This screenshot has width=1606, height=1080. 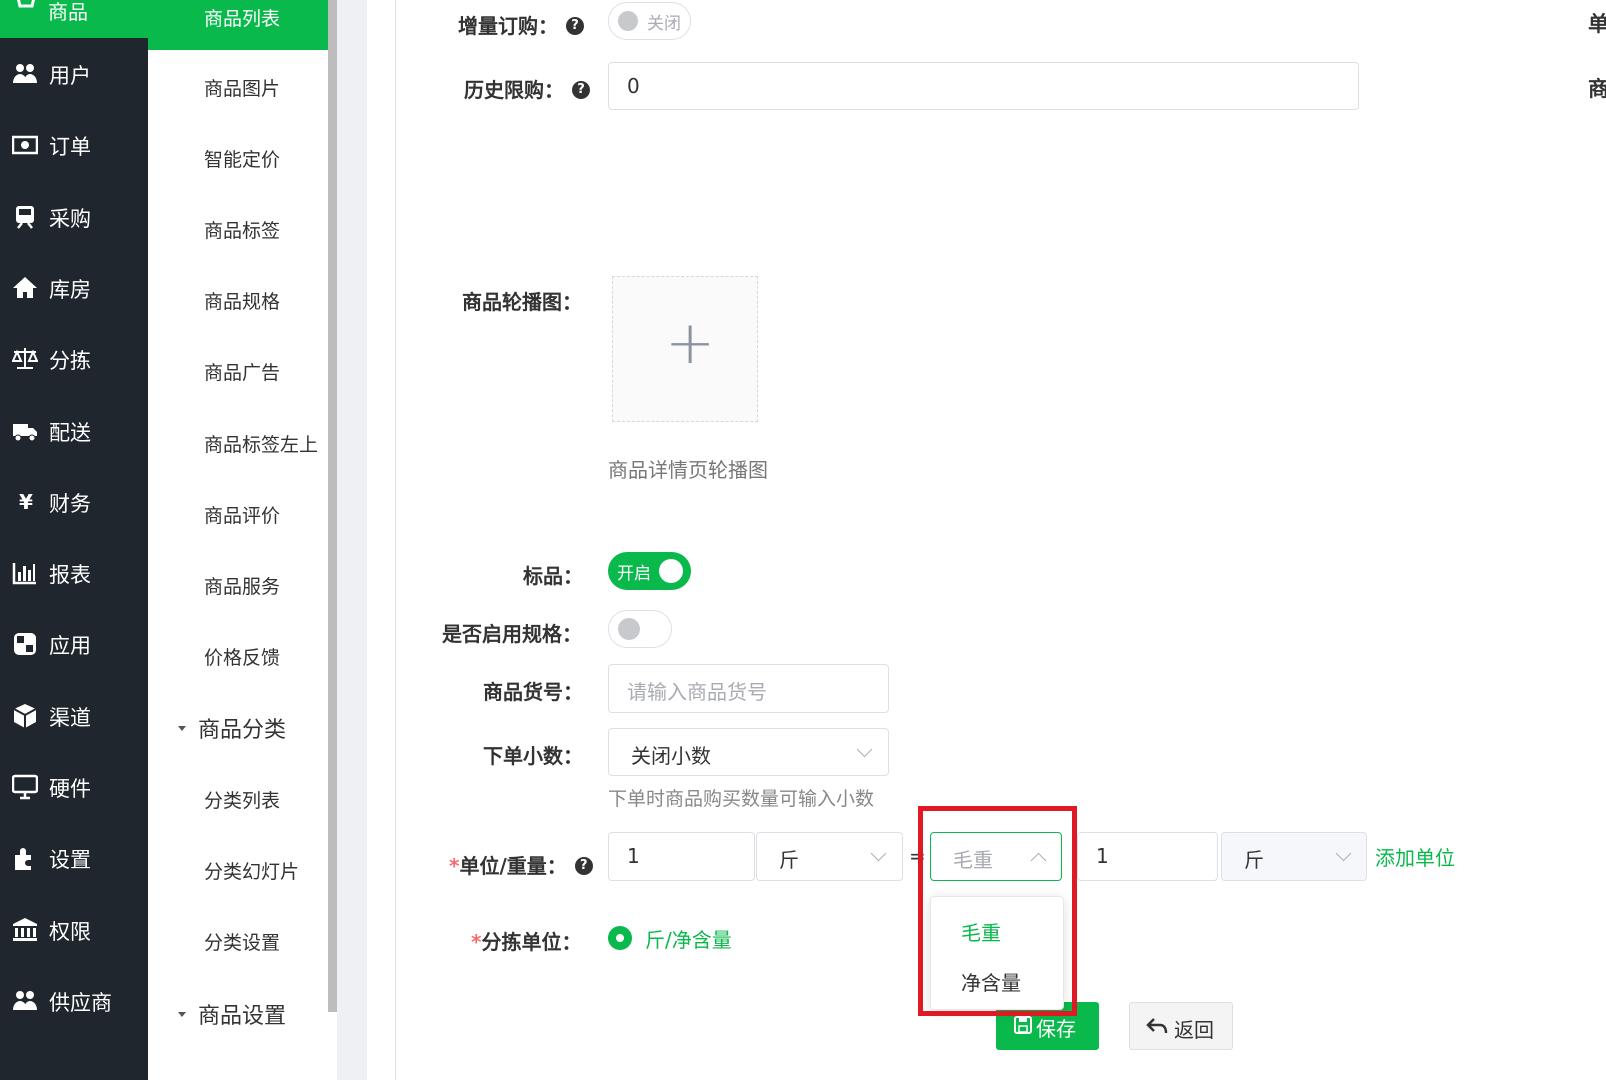 What do you see at coordinates (553, 576) in the screenshot?
I see `standard-label: 标品：` at bounding box center [553, 576].